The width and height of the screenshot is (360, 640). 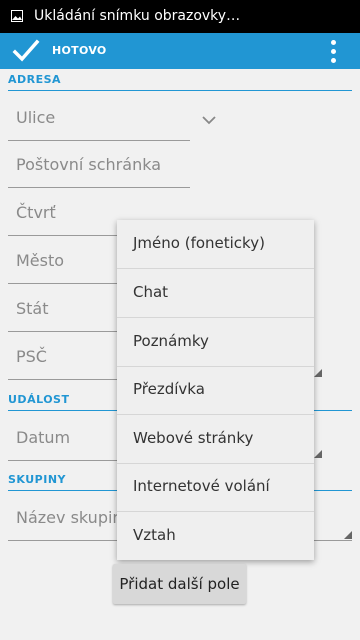 I want to click on menu-item-label: Webové stránky, so click(x=193, y=438).